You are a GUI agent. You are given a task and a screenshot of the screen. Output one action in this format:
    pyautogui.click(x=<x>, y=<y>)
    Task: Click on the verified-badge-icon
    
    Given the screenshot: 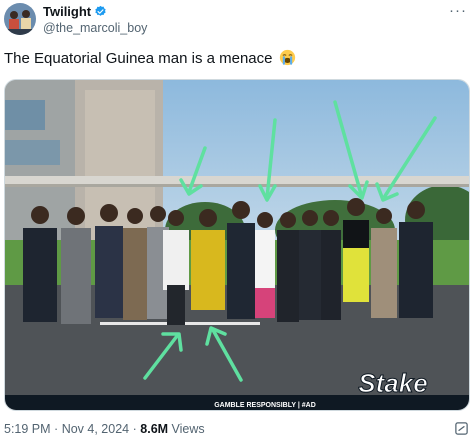 What is the action you would take?
    pyautogui.click(x=100, y=11)
    